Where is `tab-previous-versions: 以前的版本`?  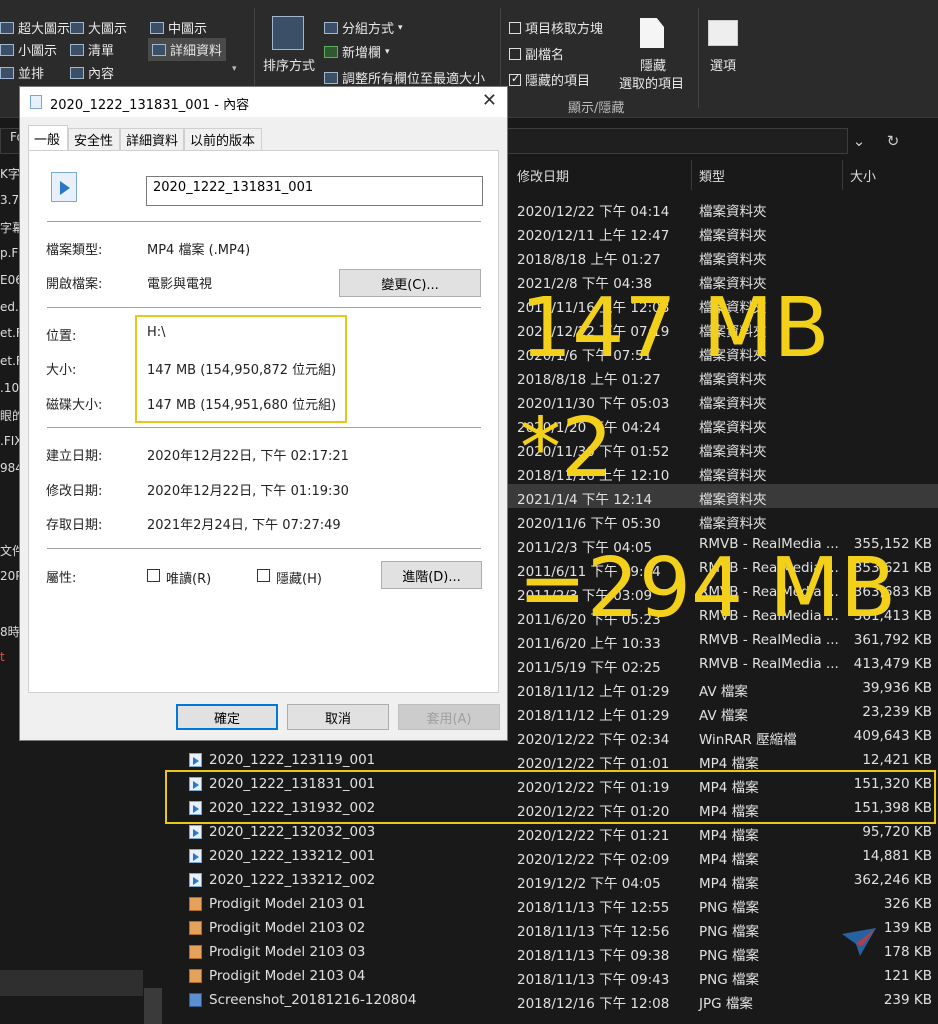 tab-previous-versions: 以前的版本 is located at coordinates (223, 139).